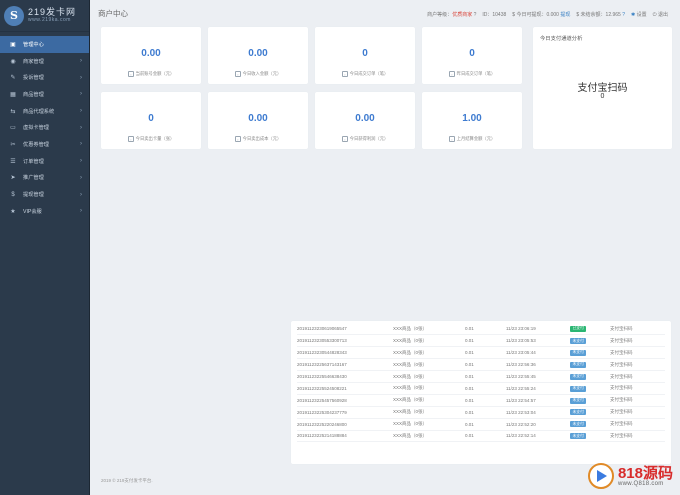 The height and width of the screenshot is (495, 680). What do you see at coordinates (33, 44) in the screenshot?
I see `sidebar-item-label: 管理中心` at bounding box center [33, 44].